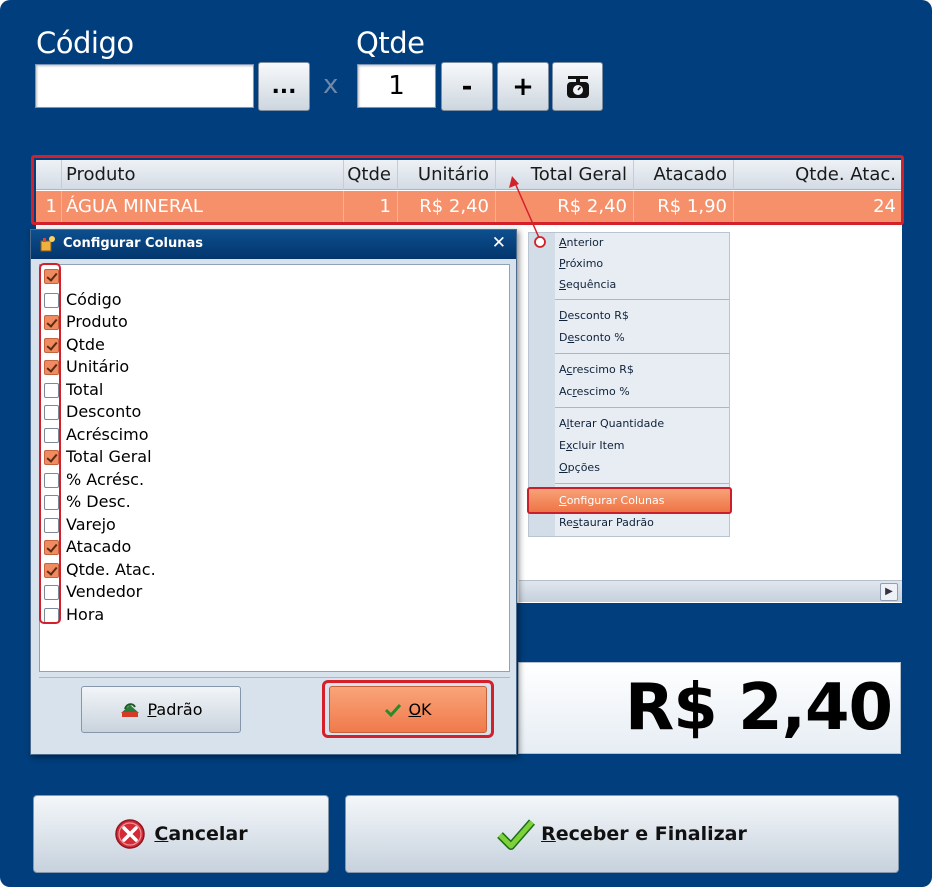 This screenshot has height=887, width=932. What do you see at coordinates (133, 243) in the screenshot?
I see `dialog-title: Configurar Colunas` at bounding box center [133, 243].